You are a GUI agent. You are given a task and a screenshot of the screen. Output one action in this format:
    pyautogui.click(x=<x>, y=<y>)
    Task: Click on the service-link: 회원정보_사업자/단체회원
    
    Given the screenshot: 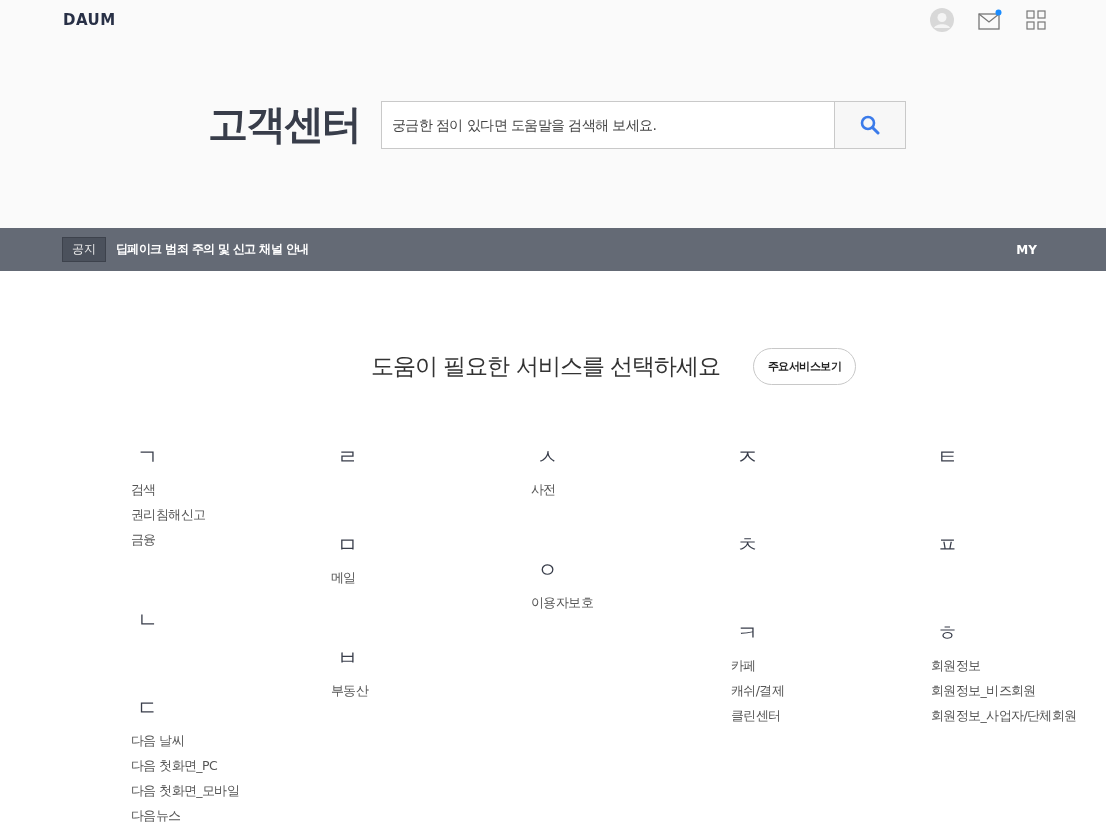 What is the action you would take?
    pyautogui.click(x=1004, y=715)
    